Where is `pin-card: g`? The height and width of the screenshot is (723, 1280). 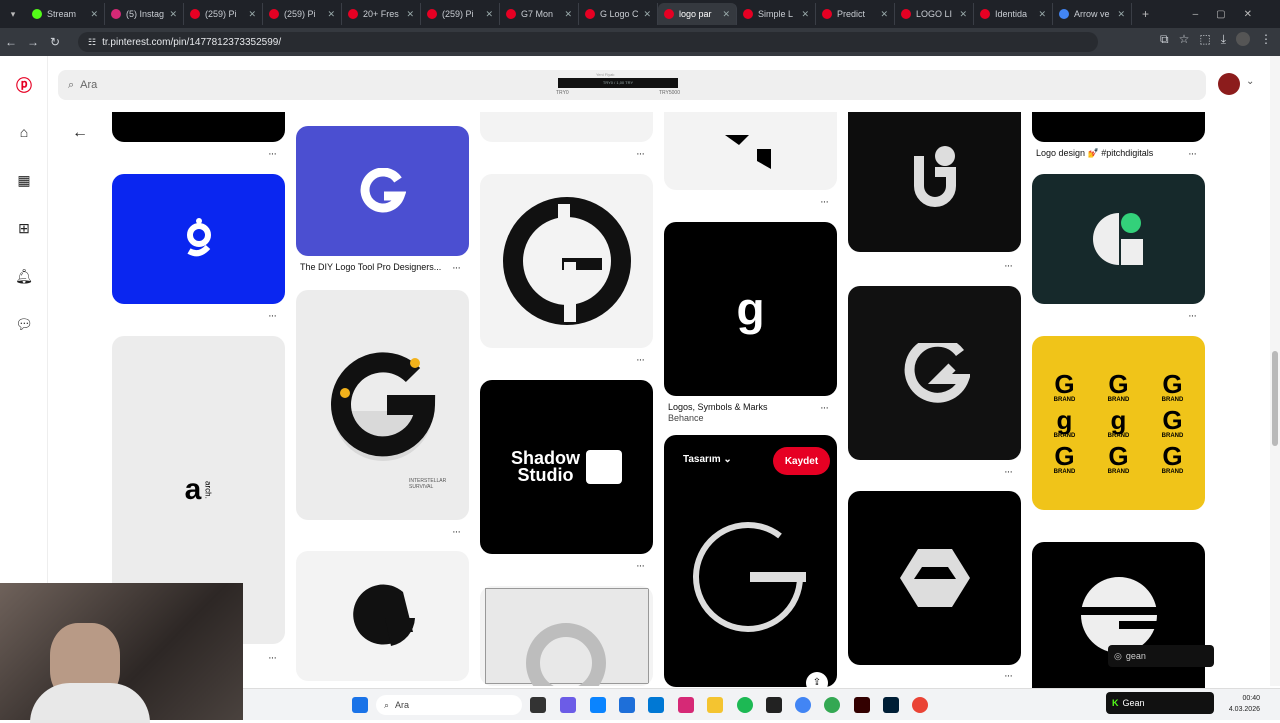
pin-card: g is located at coordinates (750, 309).